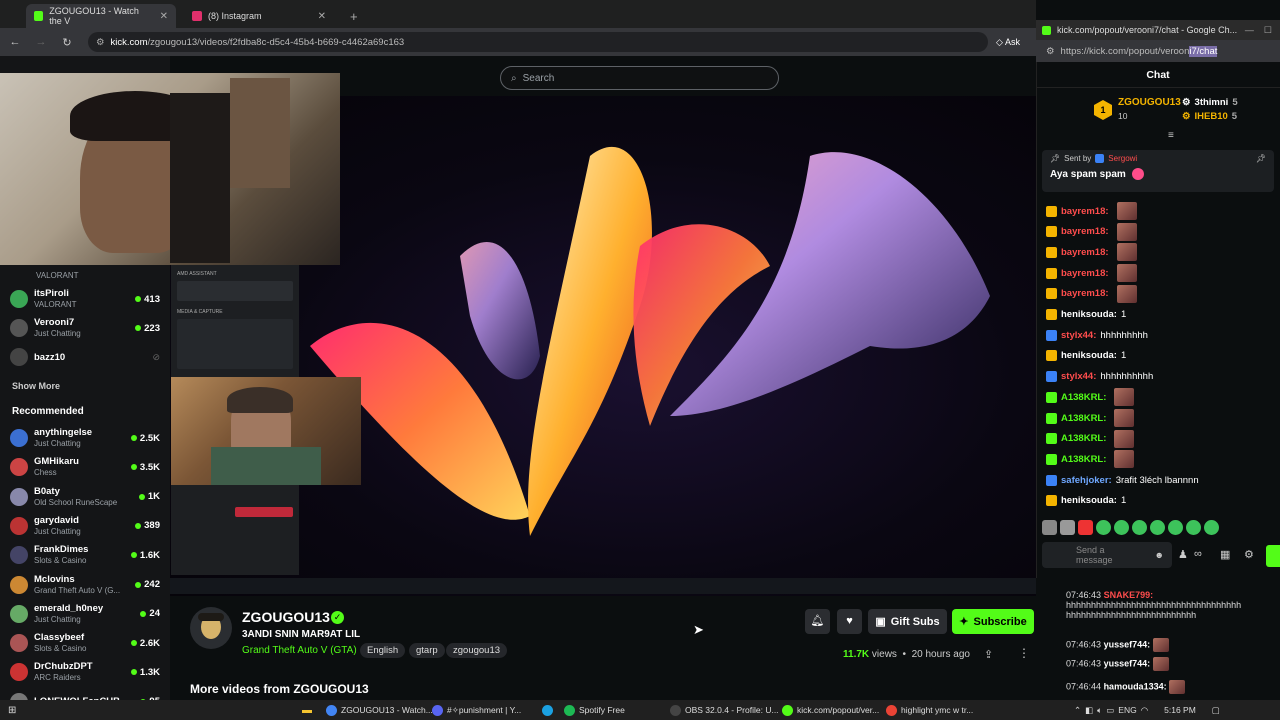 Image resolution: width=1280 pixels, height=720 pixels. Describe the element at coordinates (993, 621) in the screenshot. I see `subscribe-button: ✦ Subscribe` at that location.